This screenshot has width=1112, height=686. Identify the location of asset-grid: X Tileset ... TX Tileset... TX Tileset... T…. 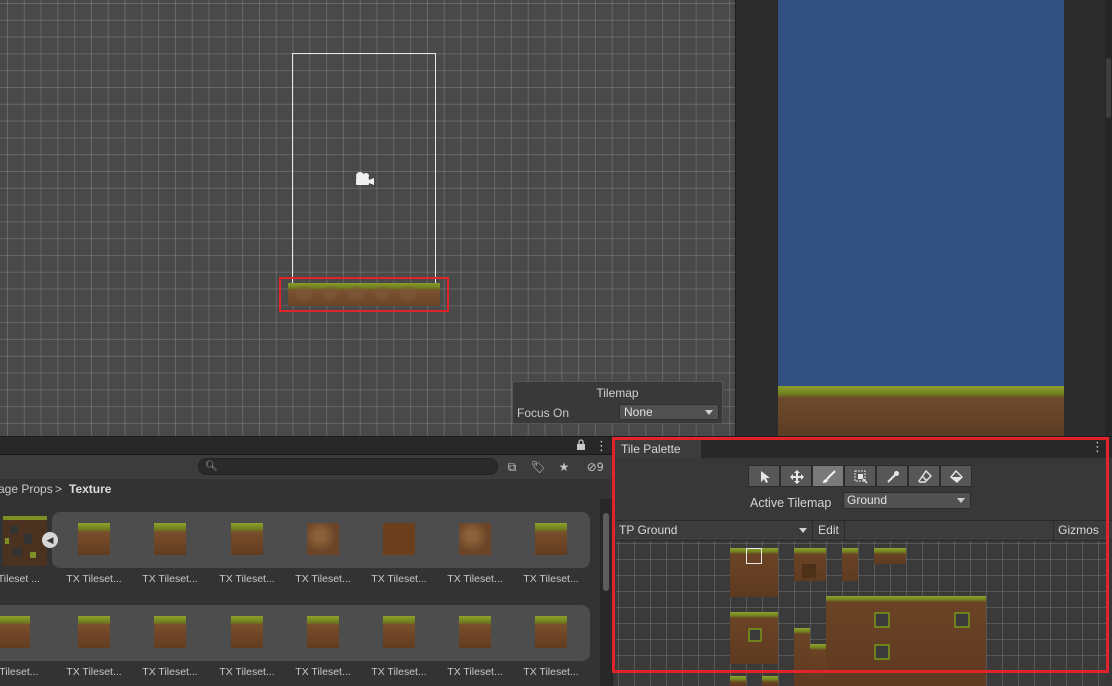
(300, 592).